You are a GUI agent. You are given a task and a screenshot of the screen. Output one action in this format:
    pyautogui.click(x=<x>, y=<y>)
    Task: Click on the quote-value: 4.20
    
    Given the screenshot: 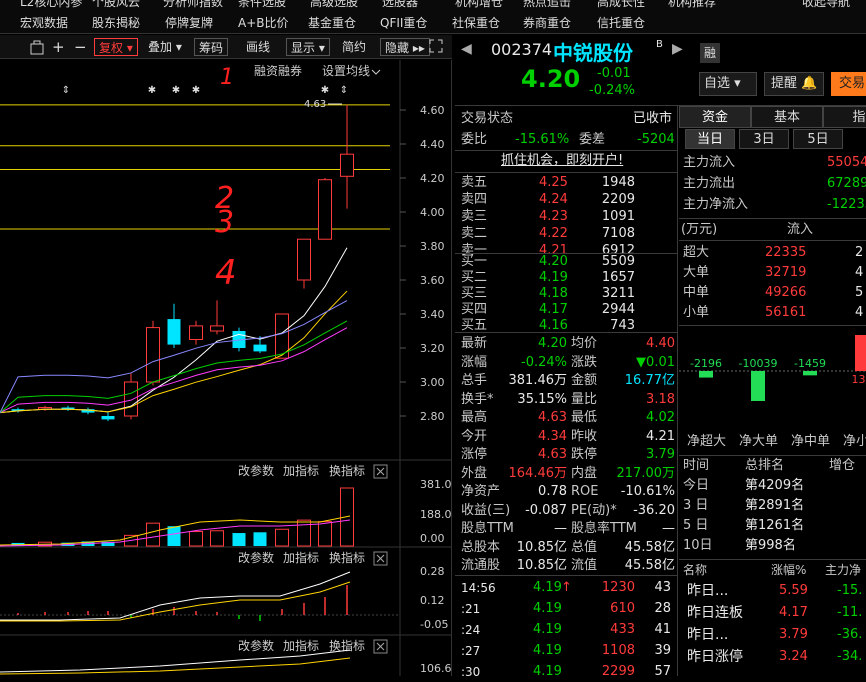 What is the action you would take?
    pyautogui.click(x=552, y=344)
    